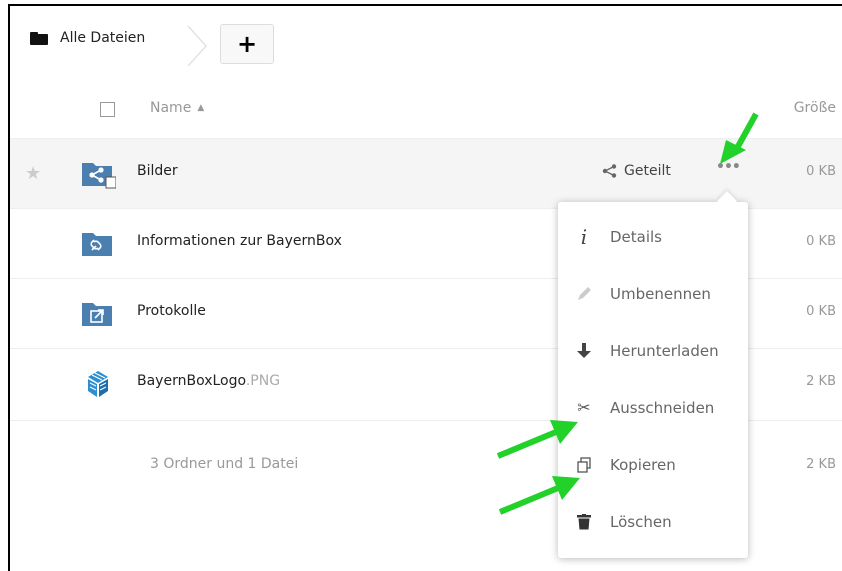 The width and height of the screenshot is (842, 571). What do you see at coordinates (584, 294) in the screenshot?
I see `pencil-icon` at bounding box center [584, 294].